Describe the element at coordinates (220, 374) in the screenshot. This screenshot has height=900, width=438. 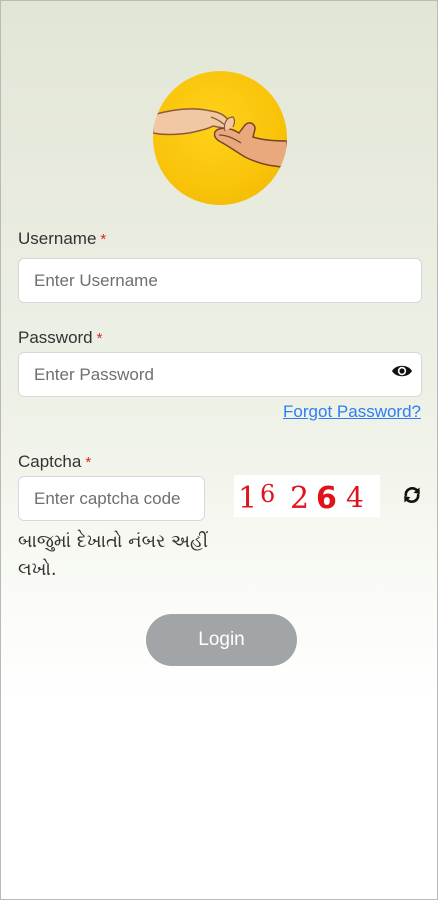
I see `password-input` at that location.